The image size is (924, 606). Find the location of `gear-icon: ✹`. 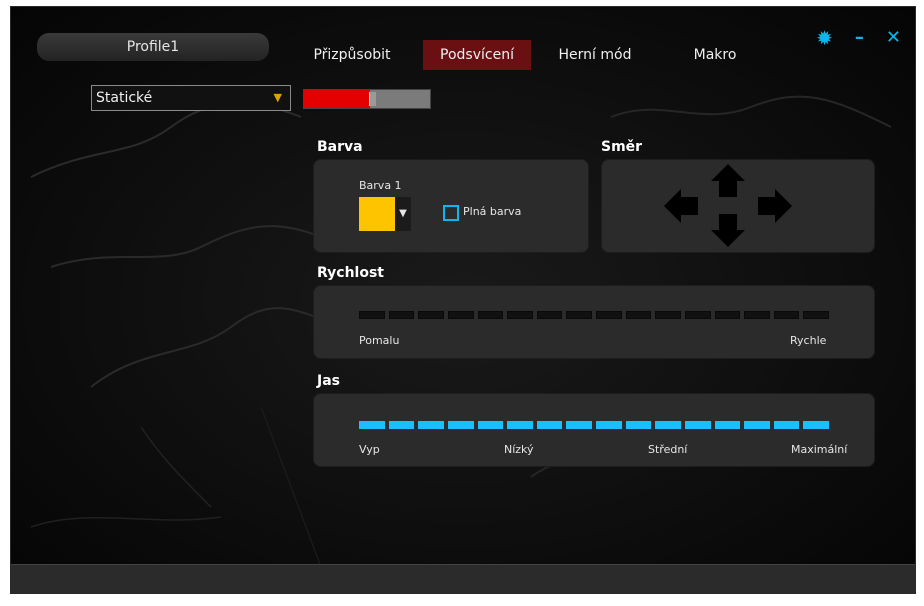

gear-icon: ✹ is located at coordinates (824, 38).